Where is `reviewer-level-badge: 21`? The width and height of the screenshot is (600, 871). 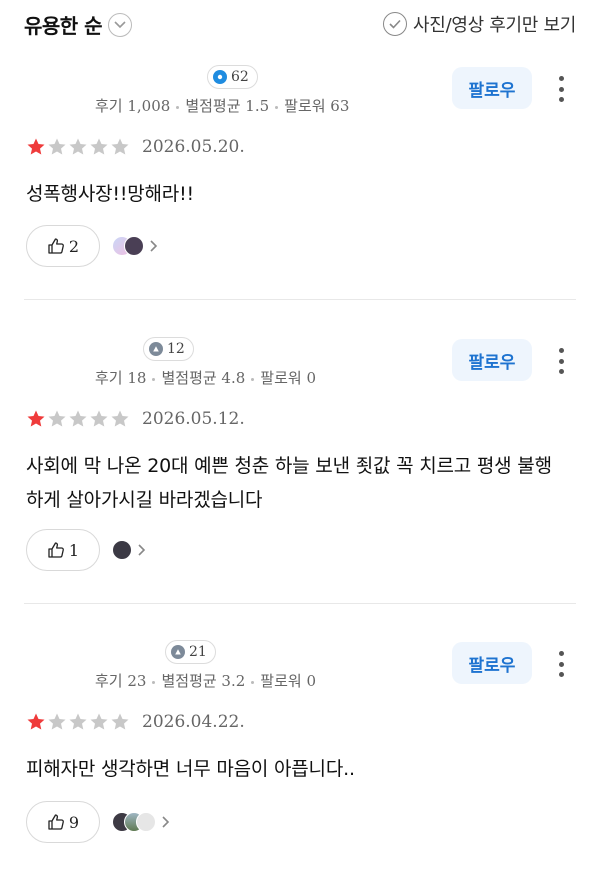
reviewer-level-badge: 21 is located at coordinates (190, 652).